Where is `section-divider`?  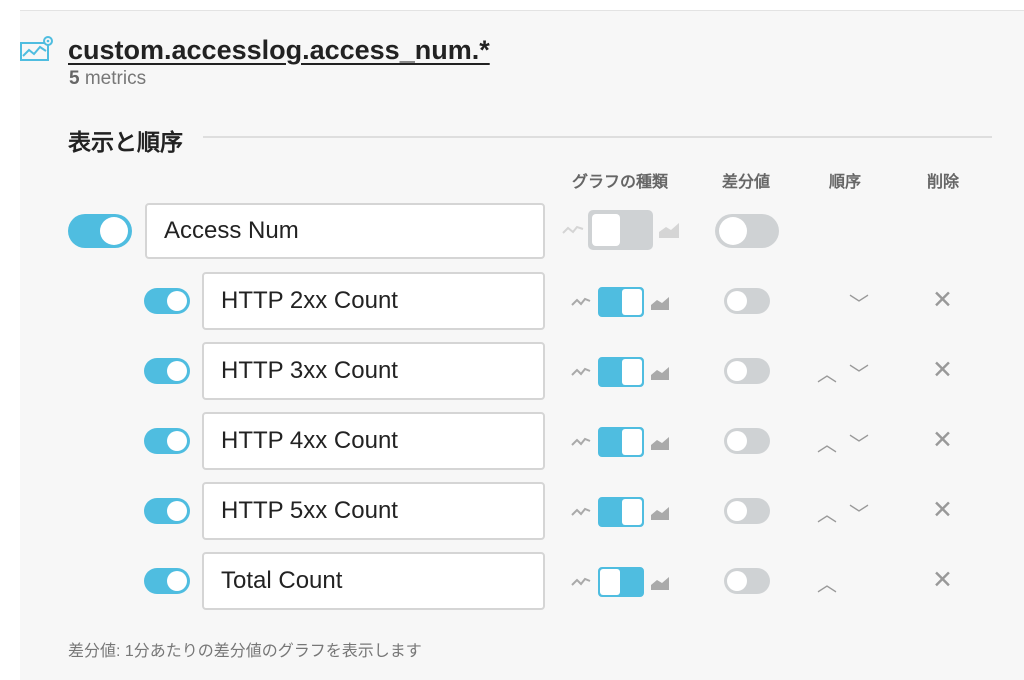 section-divider is located at coordinates (597, 137).